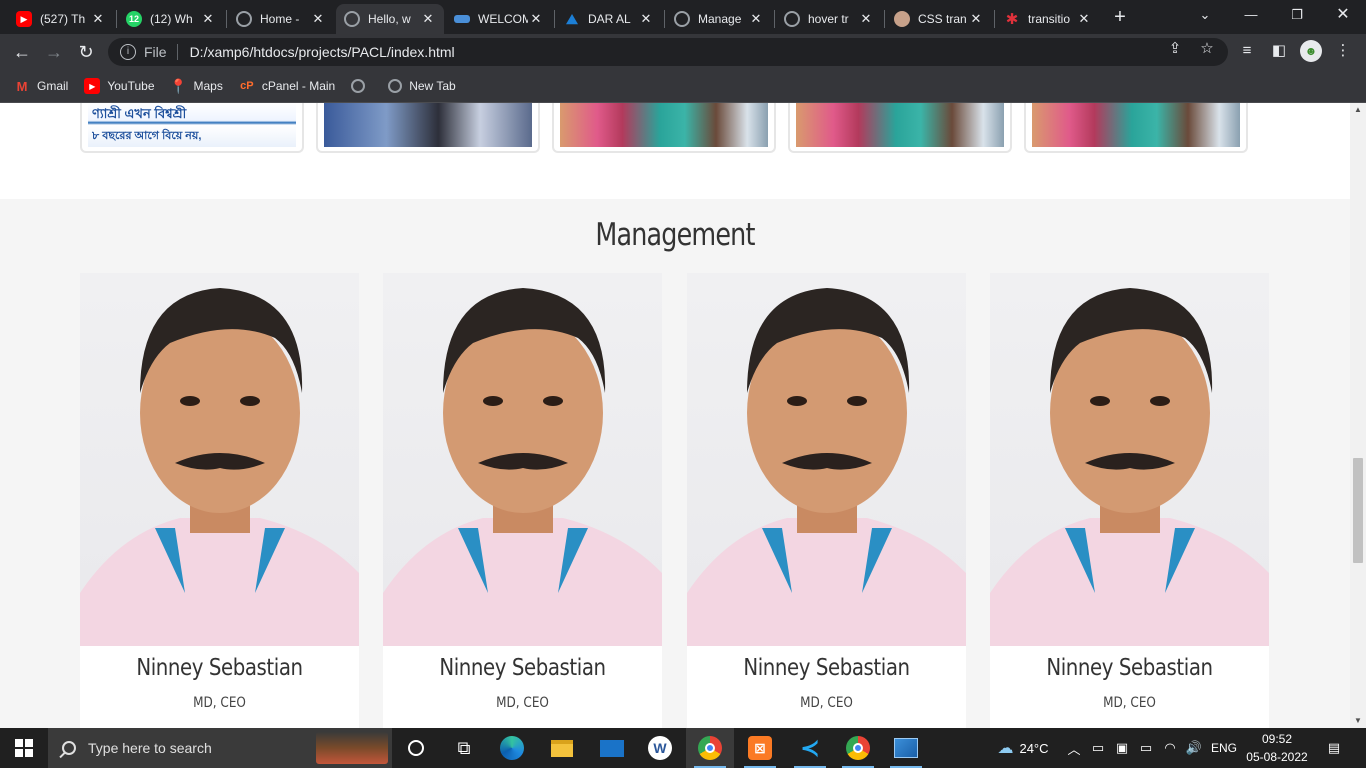 The width and height of the screenshot is (1366, 768). Describe the element at coordinates (858, 748) in the screenshot. I see `chrome-profile-app` at that location.